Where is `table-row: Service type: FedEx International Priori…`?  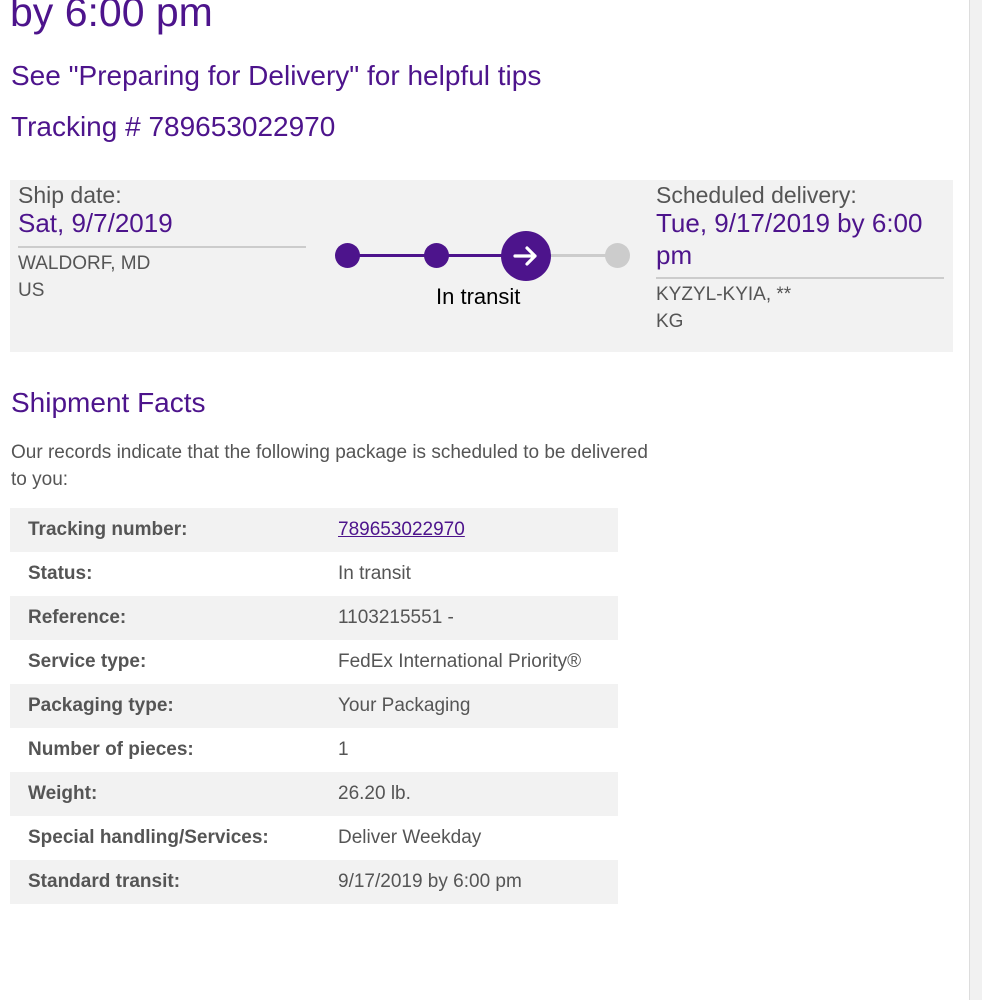
table-row: Service type: FedEx International Priori… is located at coordinates (314, 662).